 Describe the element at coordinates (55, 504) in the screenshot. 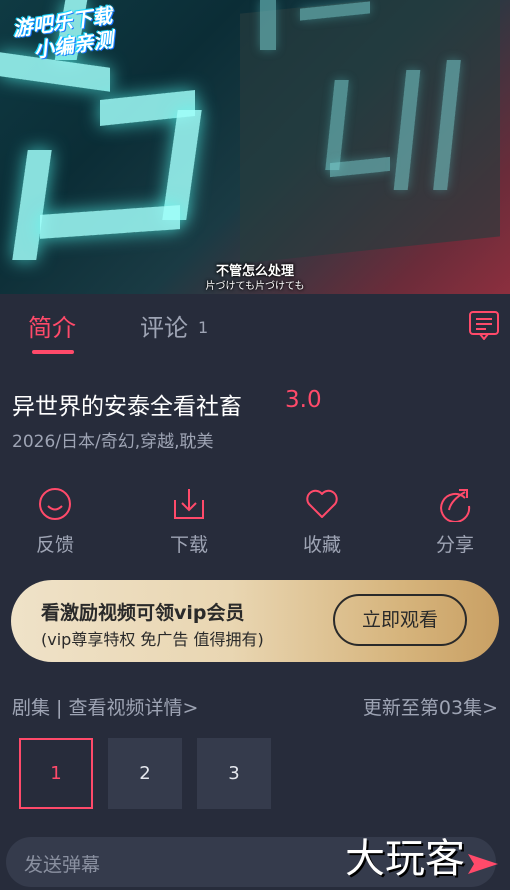

I see `feedback-smile-icon` at that location.